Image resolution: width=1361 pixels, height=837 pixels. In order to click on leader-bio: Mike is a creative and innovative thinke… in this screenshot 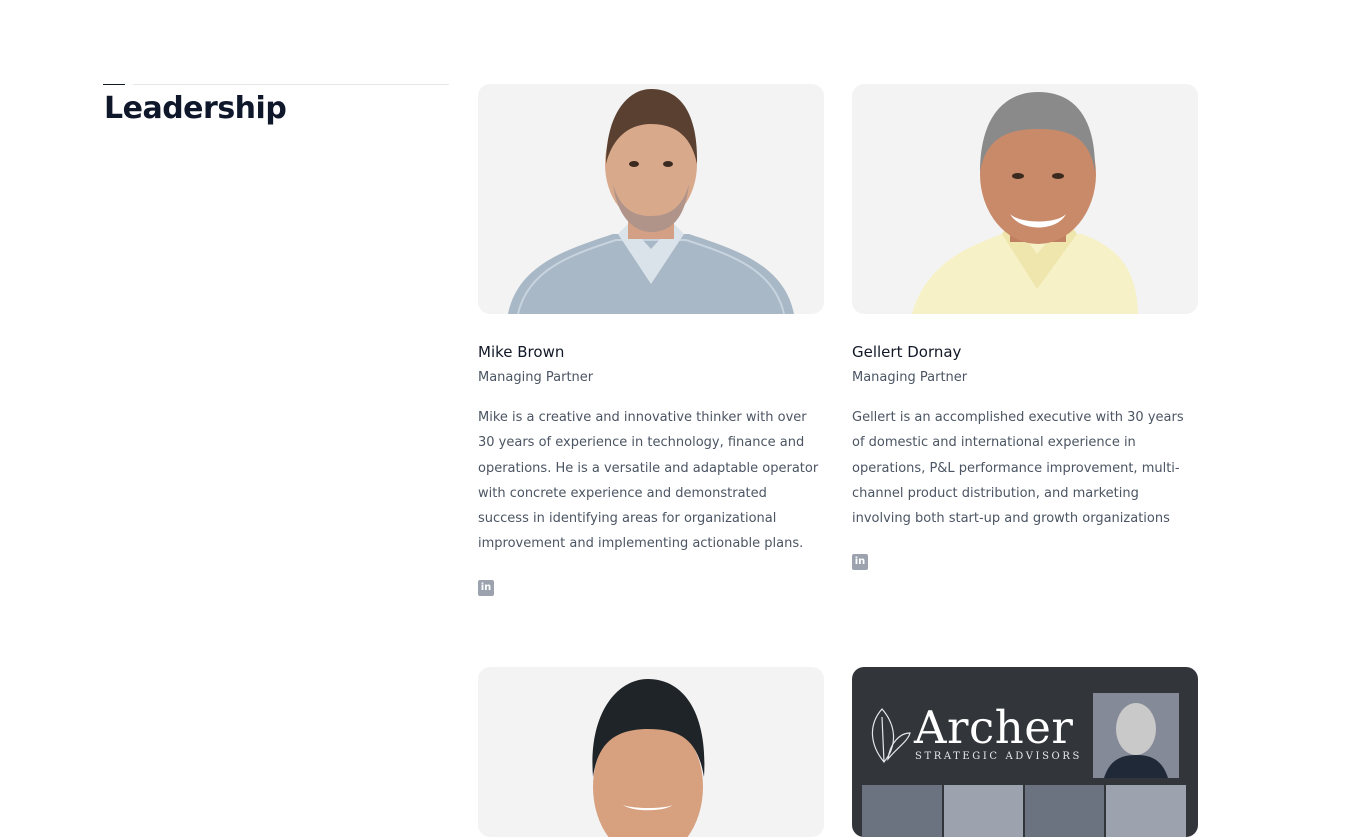, I will do `click(648, 481)`.